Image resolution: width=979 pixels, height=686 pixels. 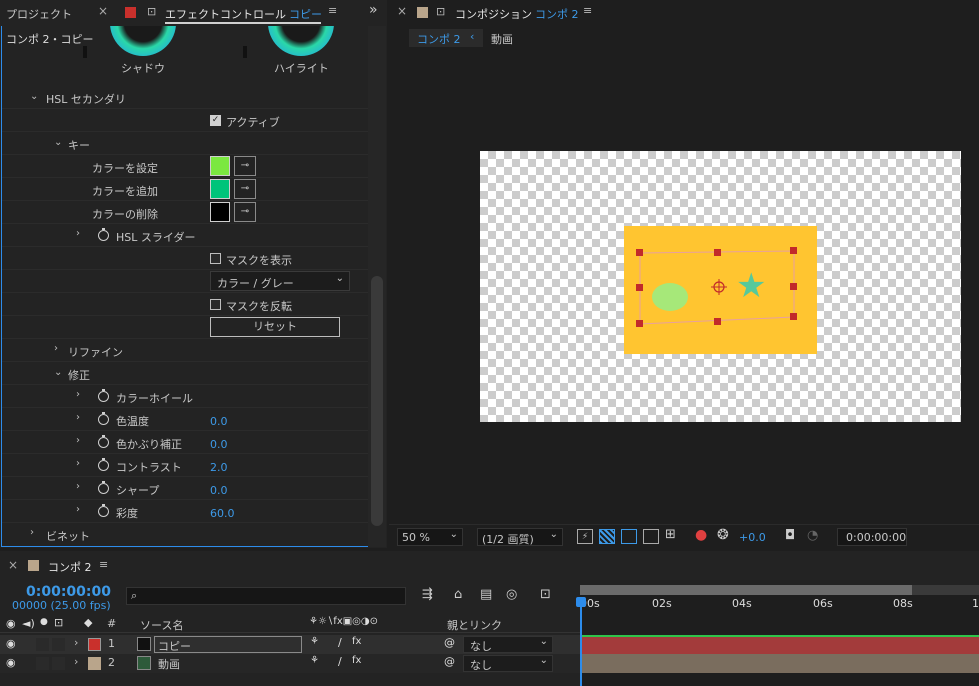 I want to click on comp-tab-other: 動画, so click(x=502, y=39).